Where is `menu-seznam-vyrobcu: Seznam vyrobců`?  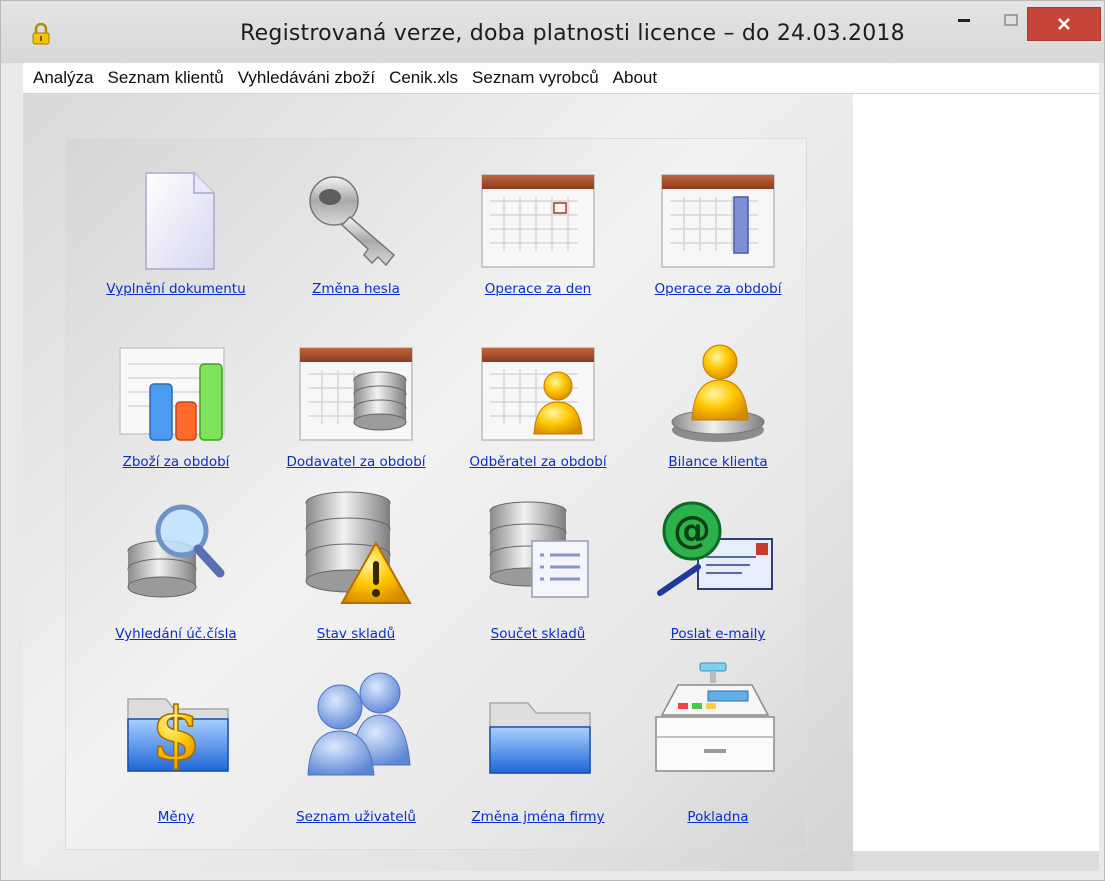 menu-seznam-vyrobcu: Seznam vyrobců is located at coordinates (535, 78).